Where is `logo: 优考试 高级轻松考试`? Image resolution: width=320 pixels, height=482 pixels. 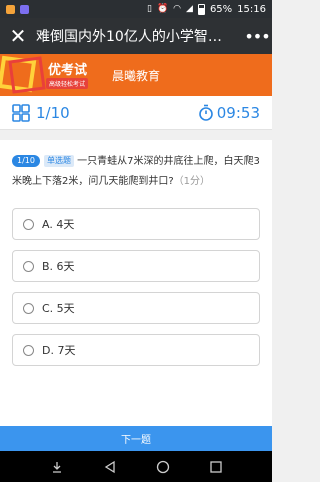
logo: 优考试 高级轻松考试 is located at coordinates (50, 75).